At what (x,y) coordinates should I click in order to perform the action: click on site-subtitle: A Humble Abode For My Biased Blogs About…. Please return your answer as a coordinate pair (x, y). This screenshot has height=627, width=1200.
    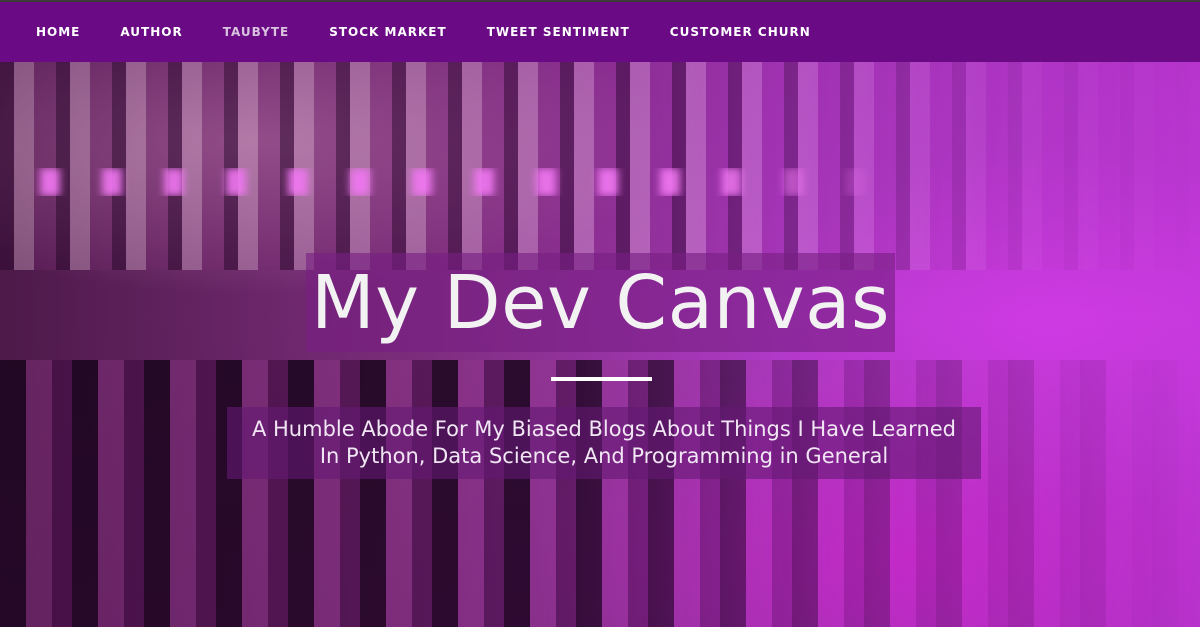
    Looking at the image, I should click on (604, 443).